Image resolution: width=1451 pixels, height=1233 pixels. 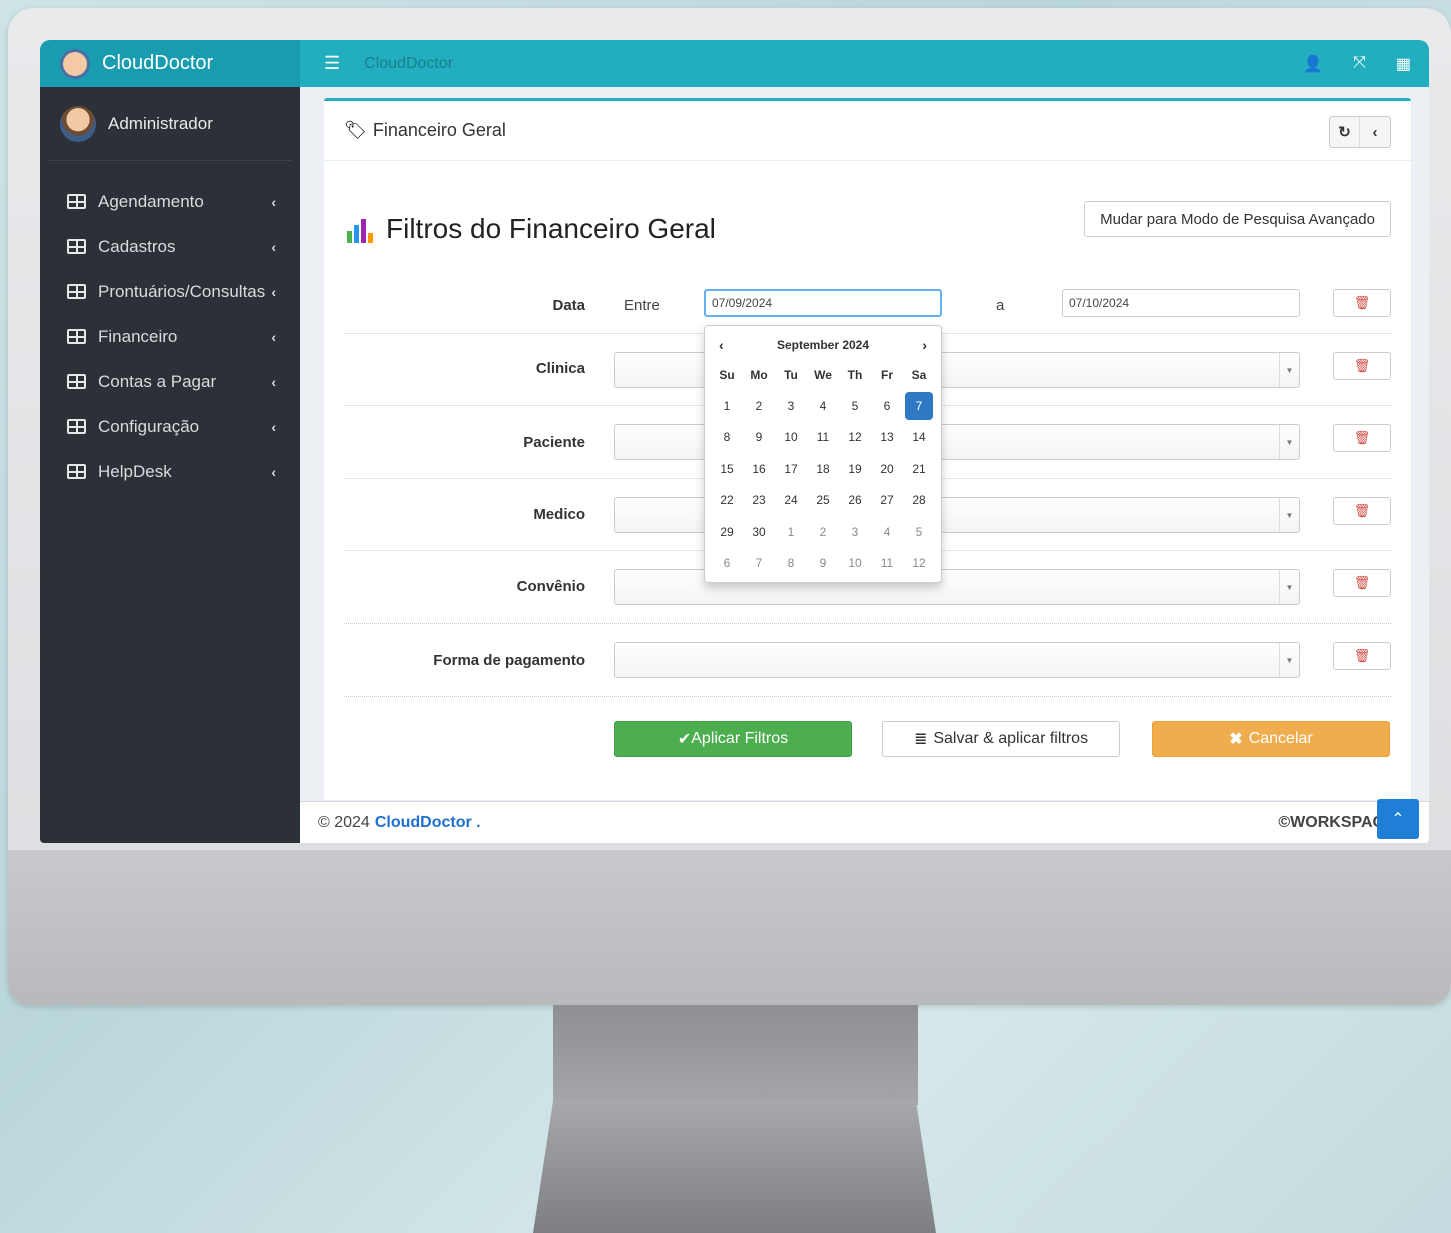 What do you see at coordinates (1403, 64) in the screenshot?
I see `grid-icon: ▦` at bounding box center [1403, 64].